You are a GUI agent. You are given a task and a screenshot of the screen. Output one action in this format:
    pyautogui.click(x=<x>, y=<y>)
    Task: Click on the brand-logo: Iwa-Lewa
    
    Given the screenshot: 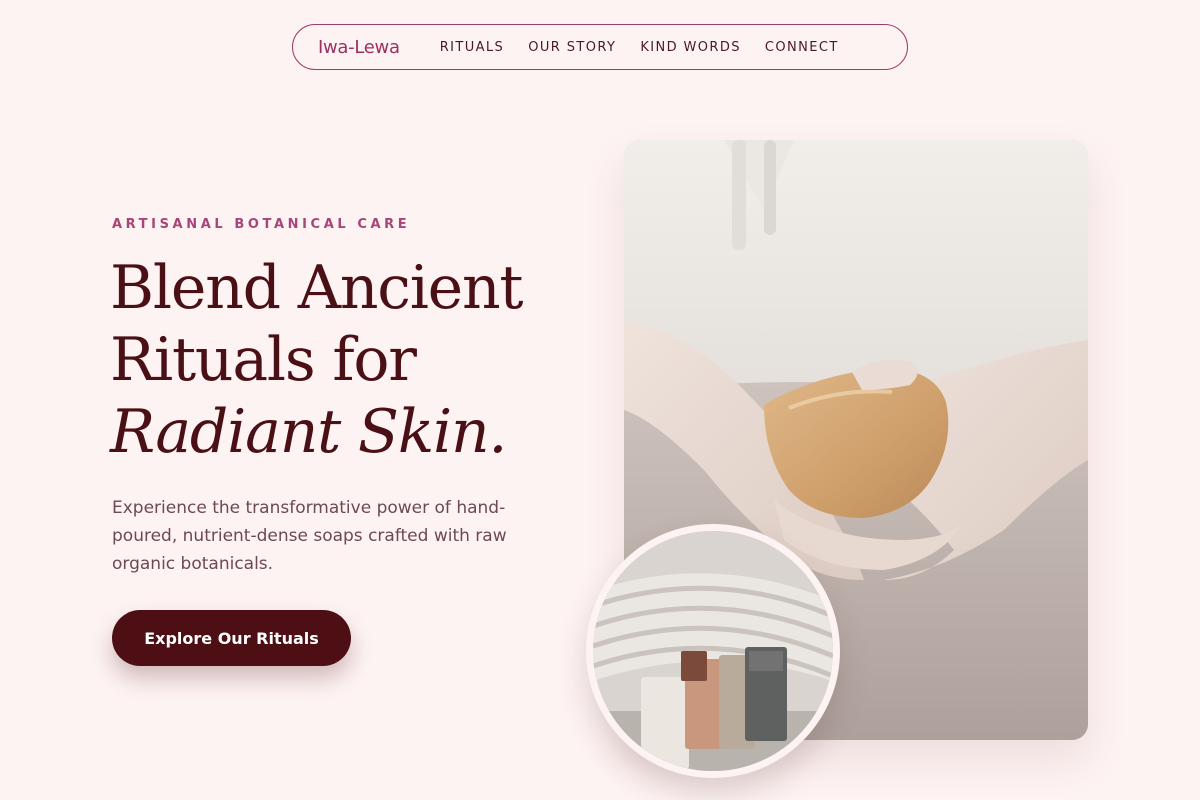 What is the action you would take?
    pyautogui.click(x=359, y=47)
    